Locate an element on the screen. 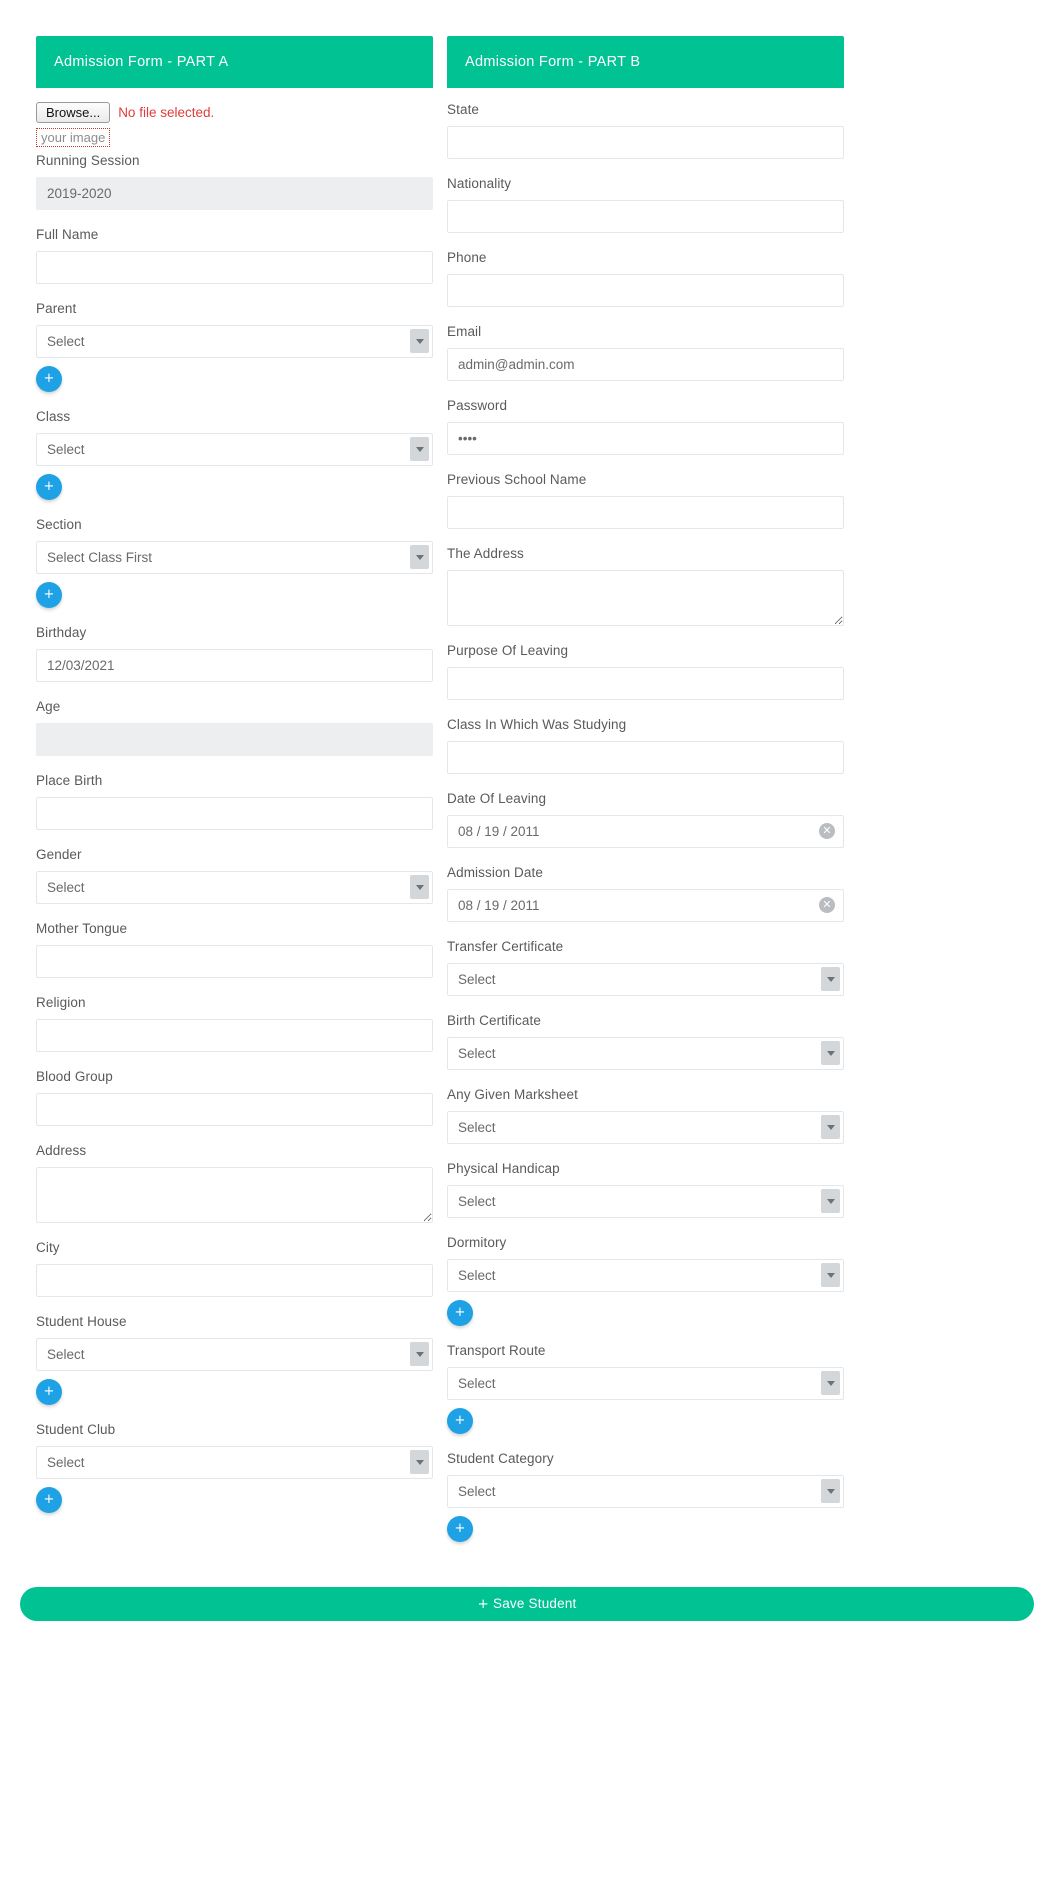  plus-icon: + is located at coordinates (483, 1604).